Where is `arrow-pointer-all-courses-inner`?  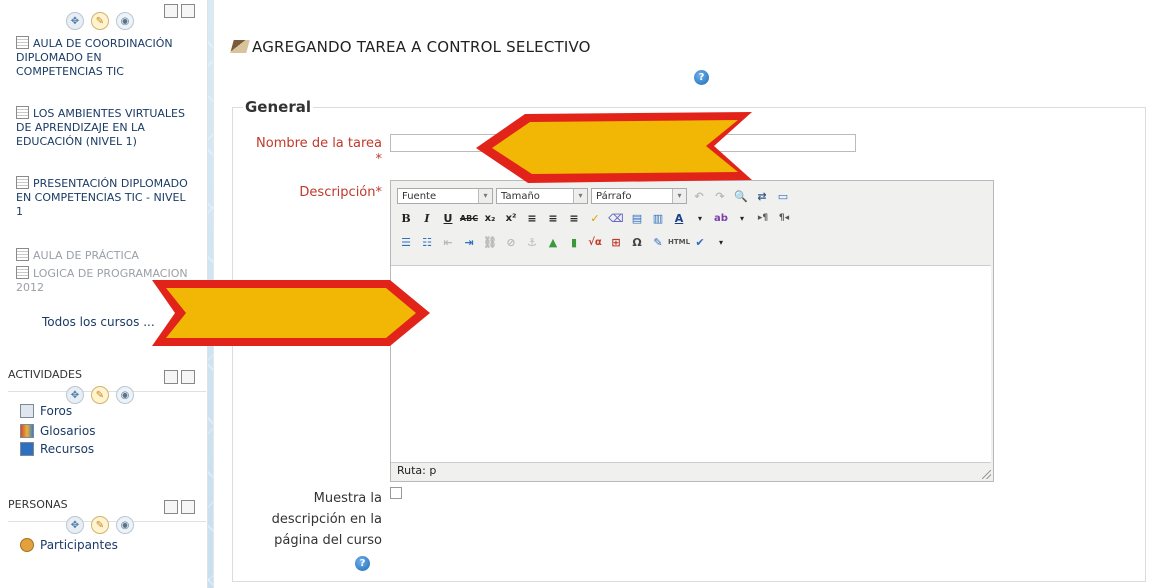 arrow-pointer-all-courses-inner is located at coordinates (291, 313).